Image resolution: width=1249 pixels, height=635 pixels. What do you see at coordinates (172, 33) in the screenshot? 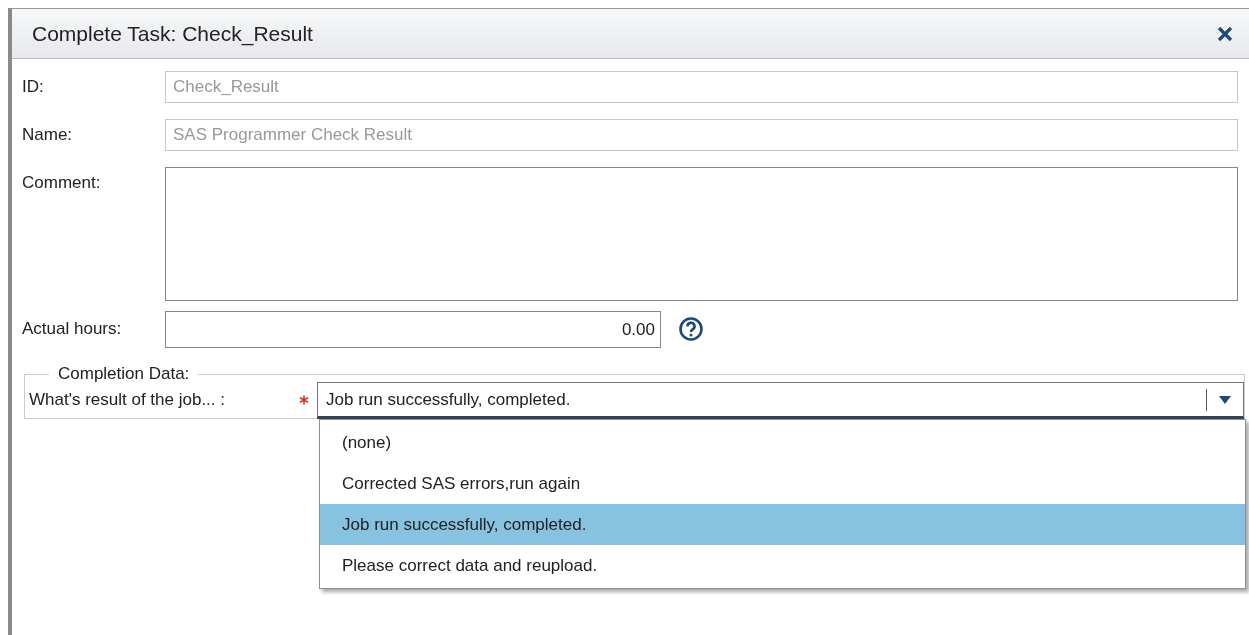
I see `window-title: Complete Task: Check_Result` at bounding box center [172, 33].